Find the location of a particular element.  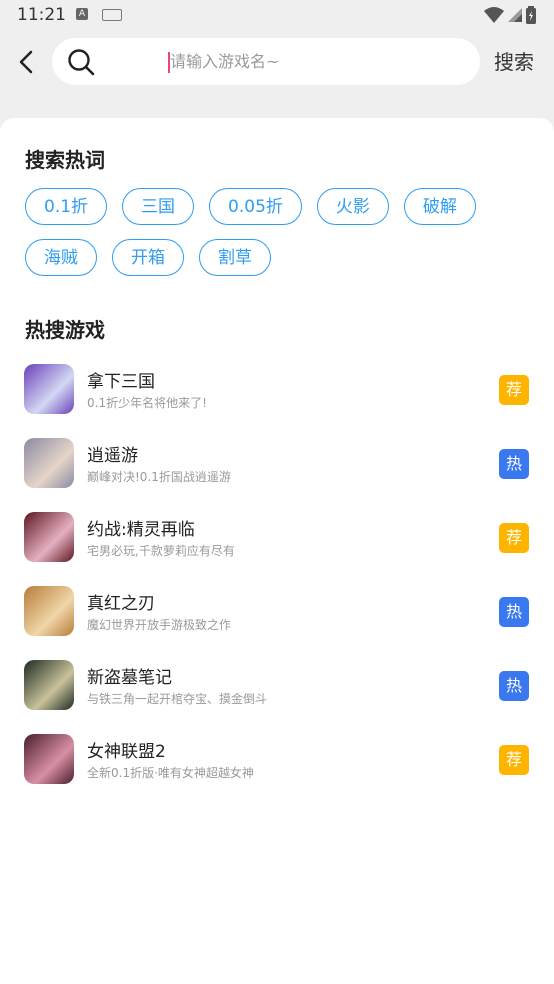

game-list-item: 逍遥游巅峰对决!0.1折国战逍遥游 热 is located at coordinates (279, 475).